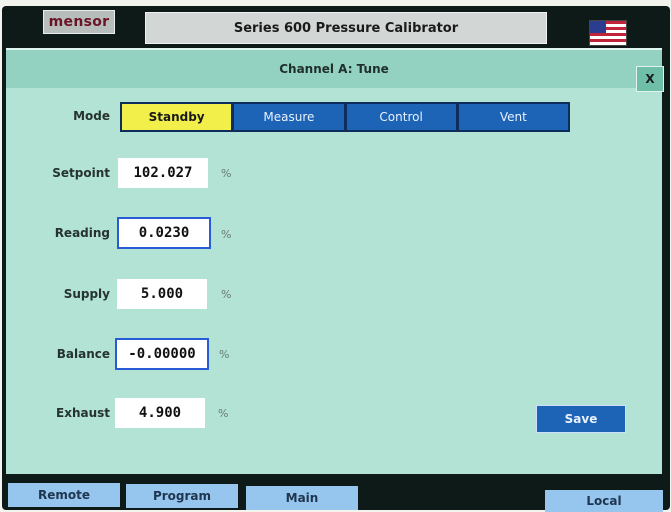 This screenshot has height=512, width=671. I want to click on flag-canton, so click(598, 27).